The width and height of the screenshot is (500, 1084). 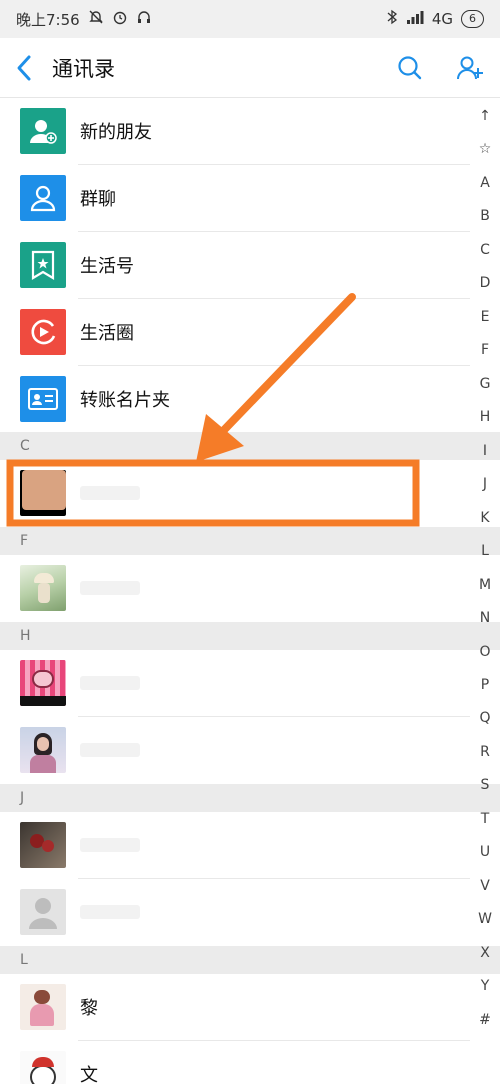 I want to click on index-letter: G, so click(x=485, y=384).